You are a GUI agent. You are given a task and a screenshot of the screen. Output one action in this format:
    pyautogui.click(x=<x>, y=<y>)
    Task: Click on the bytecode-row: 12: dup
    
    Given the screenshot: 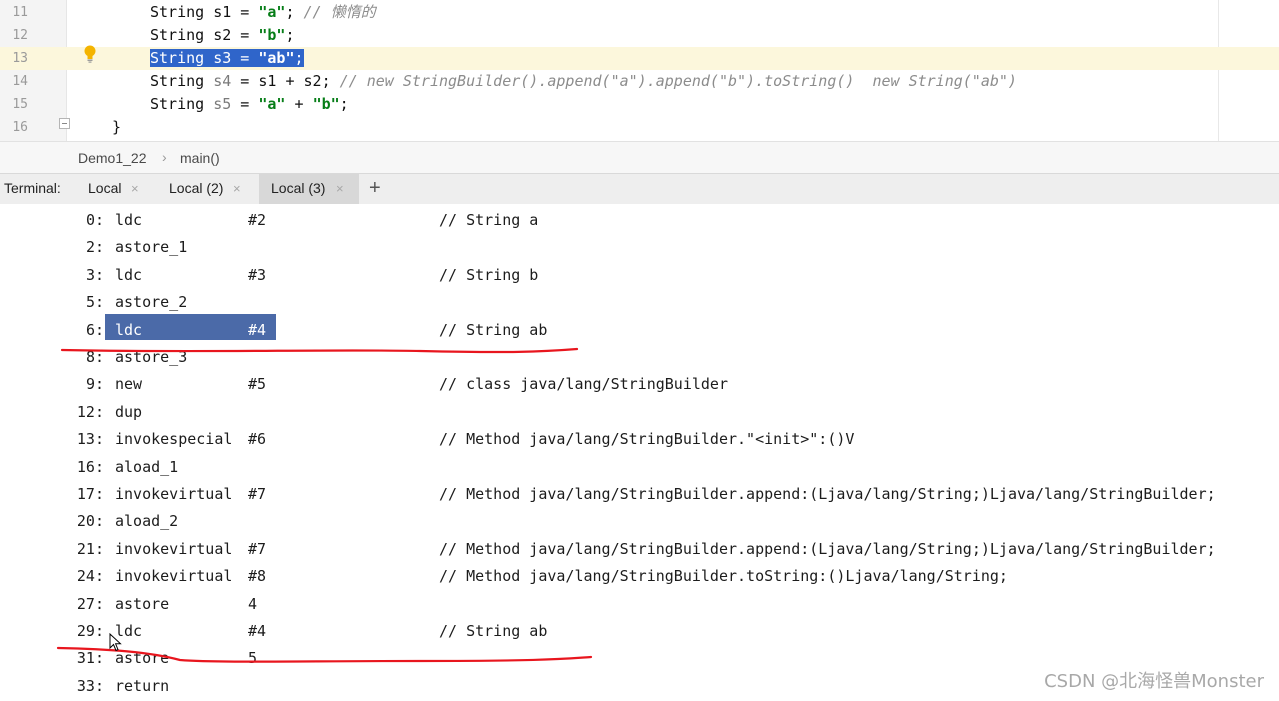 What is the action you would take?
    pyautogui.click(x=639, y=412)
    